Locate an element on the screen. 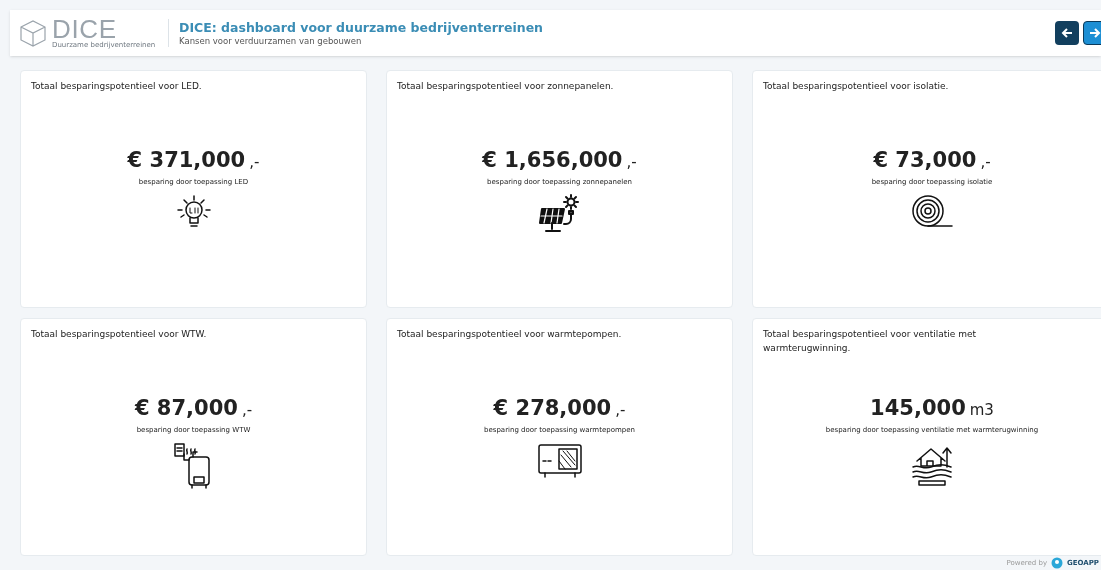 Image resolution: width=1101 pixels, height=570 pixels. savings-value: 145,000 is located at coordinates (918, 408).